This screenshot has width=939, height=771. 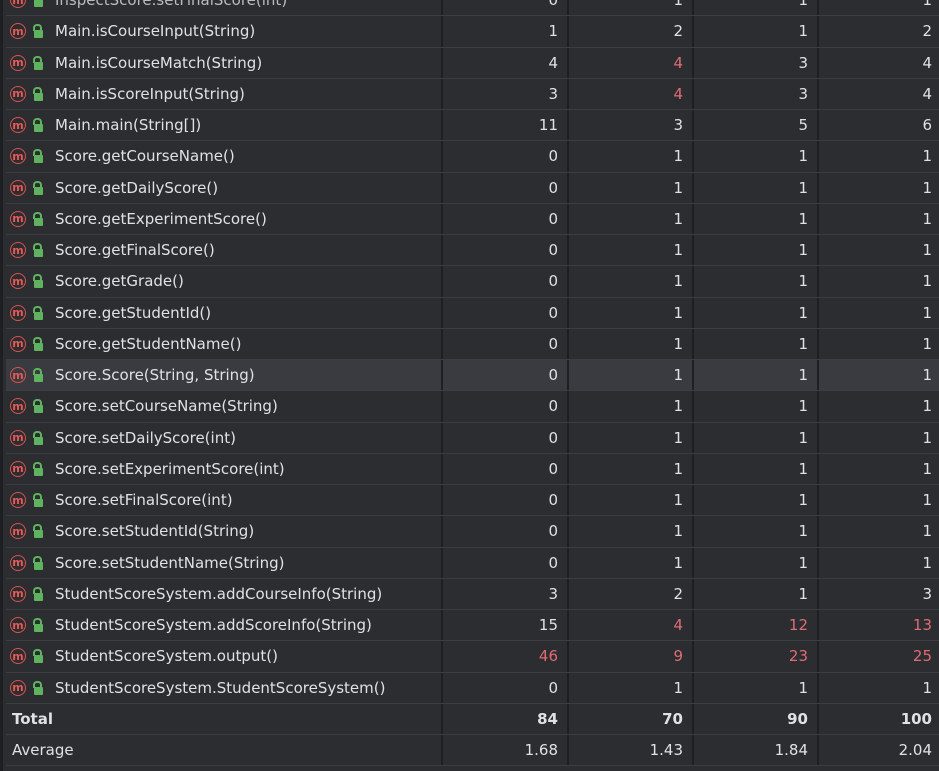 What do you see at coordinates (506, 656) in the screenshot?
I see `metric-value: 46` at bounding box center [506, 656].